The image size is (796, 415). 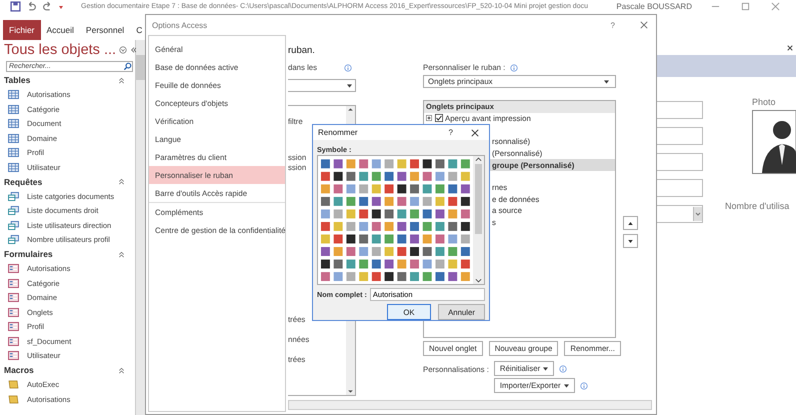 I want to click on ribbon-tab: Accueil, so click(x=60, y=30).